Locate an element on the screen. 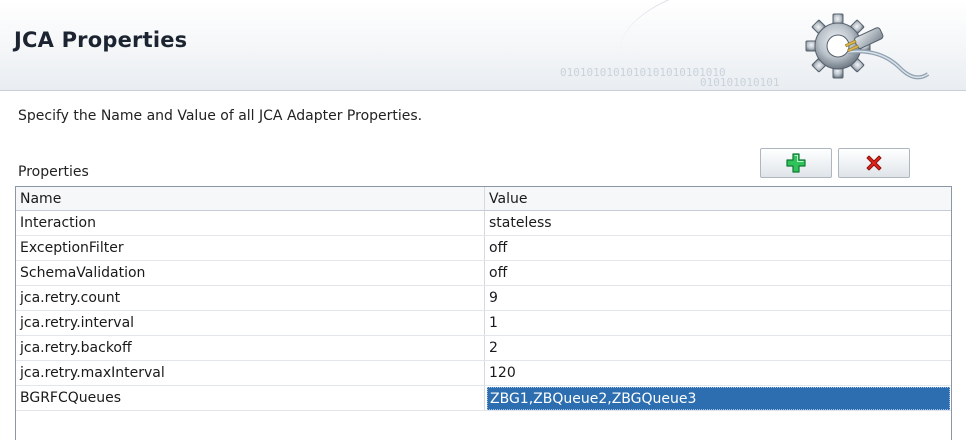 This screenshot has width=966, height=440. property-name-cell: jca.retry.count is located at coordinates (250, 298).